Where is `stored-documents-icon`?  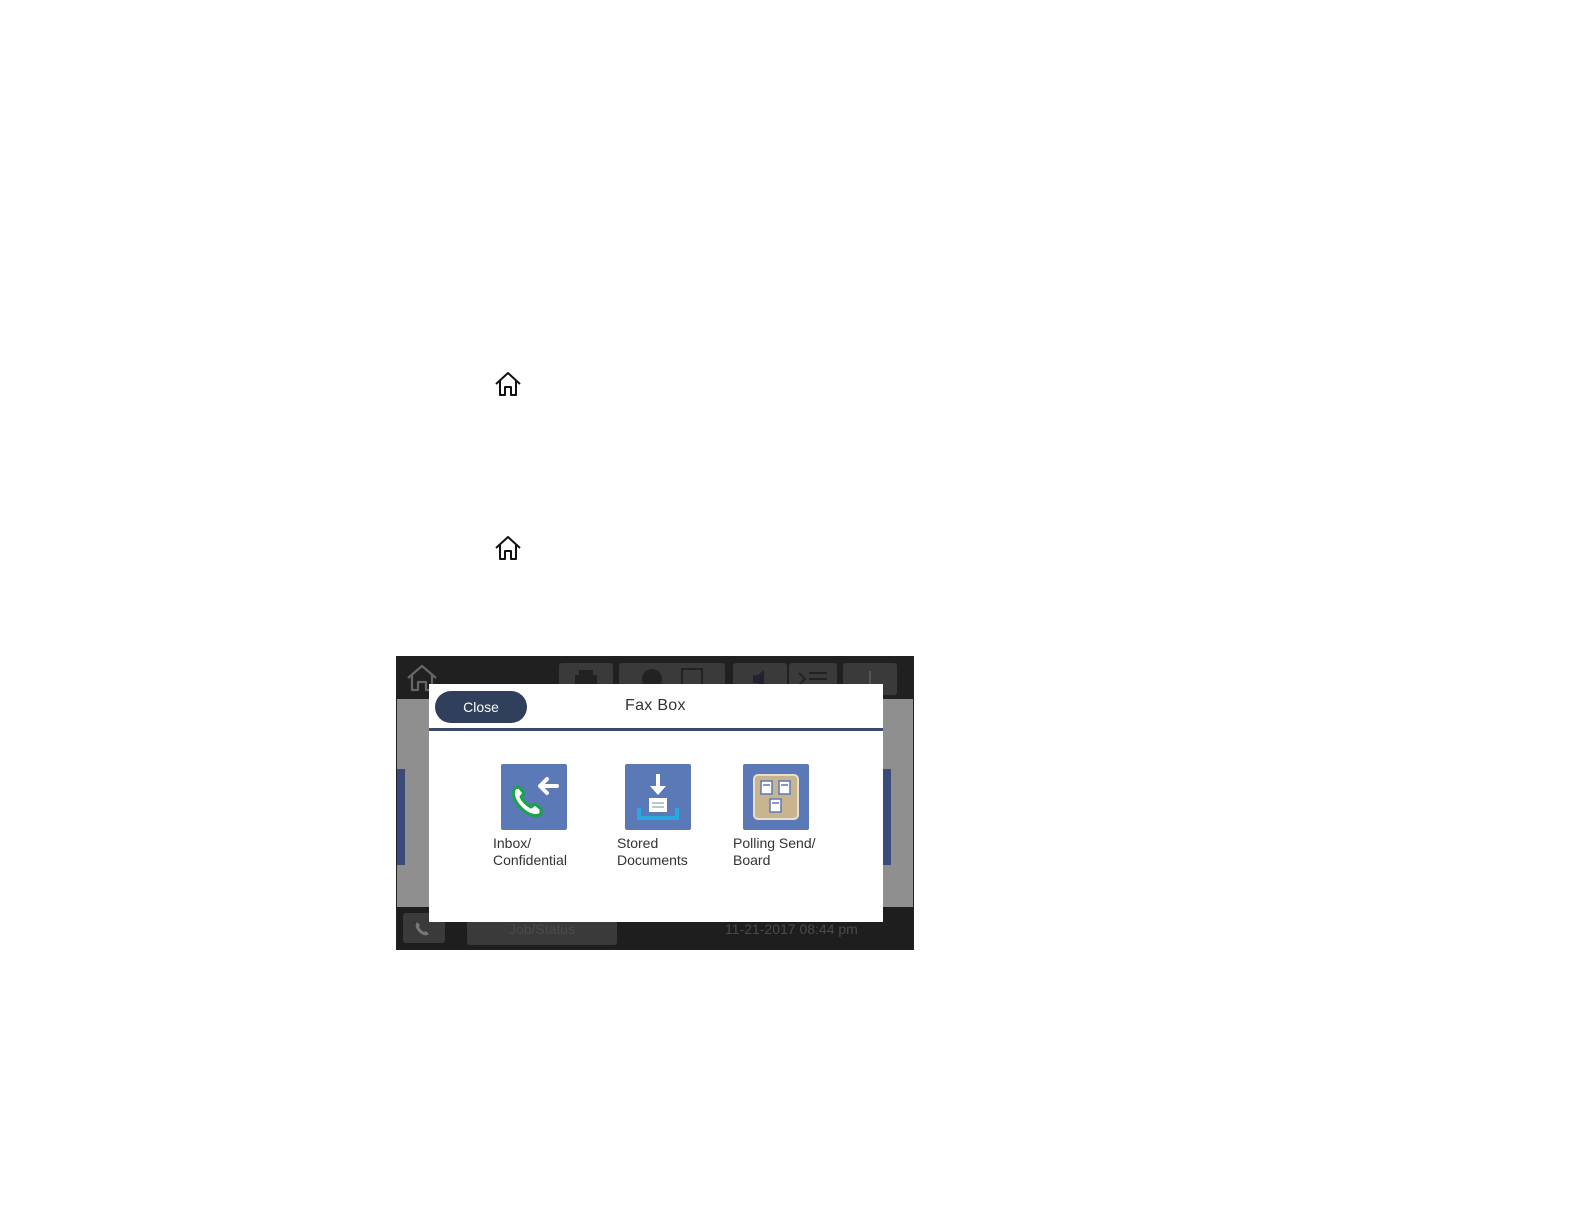
stored-documents-icon is located at coordinates (658, 797).